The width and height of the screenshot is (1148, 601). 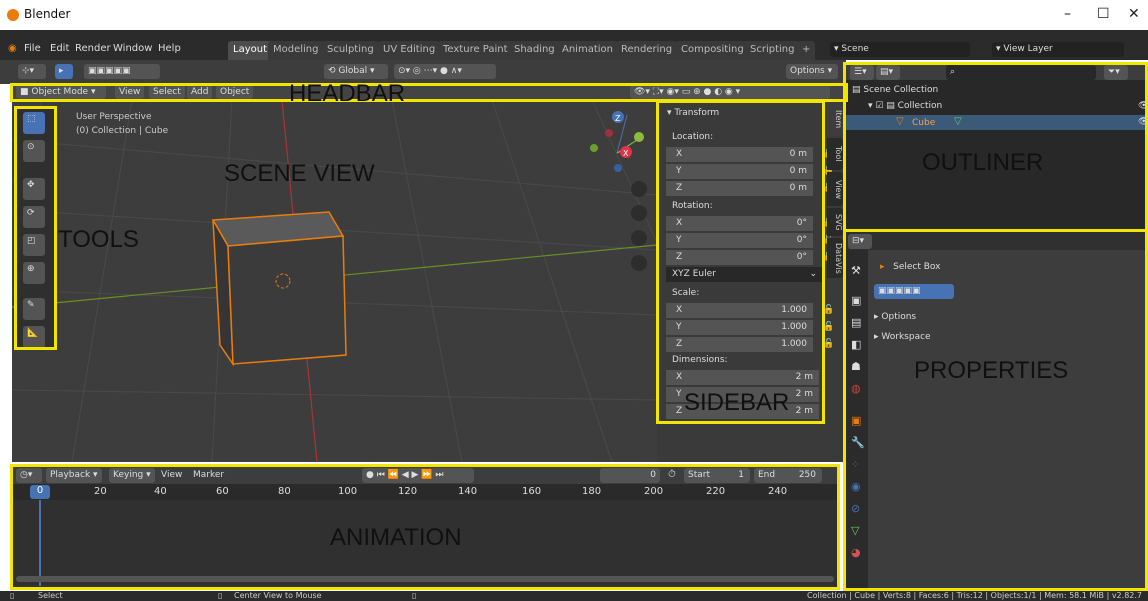 What do you see at coordinates (856, 270) in the screenshot?
I see `tool-tab-icon: ⚒` at bounding box center [856, 270].